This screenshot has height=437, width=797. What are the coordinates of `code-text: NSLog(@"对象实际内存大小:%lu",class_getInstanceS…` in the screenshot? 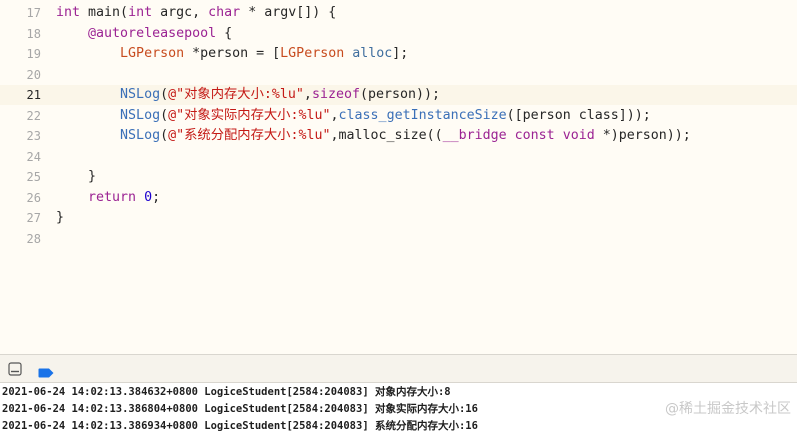 It's located at (353, 116).